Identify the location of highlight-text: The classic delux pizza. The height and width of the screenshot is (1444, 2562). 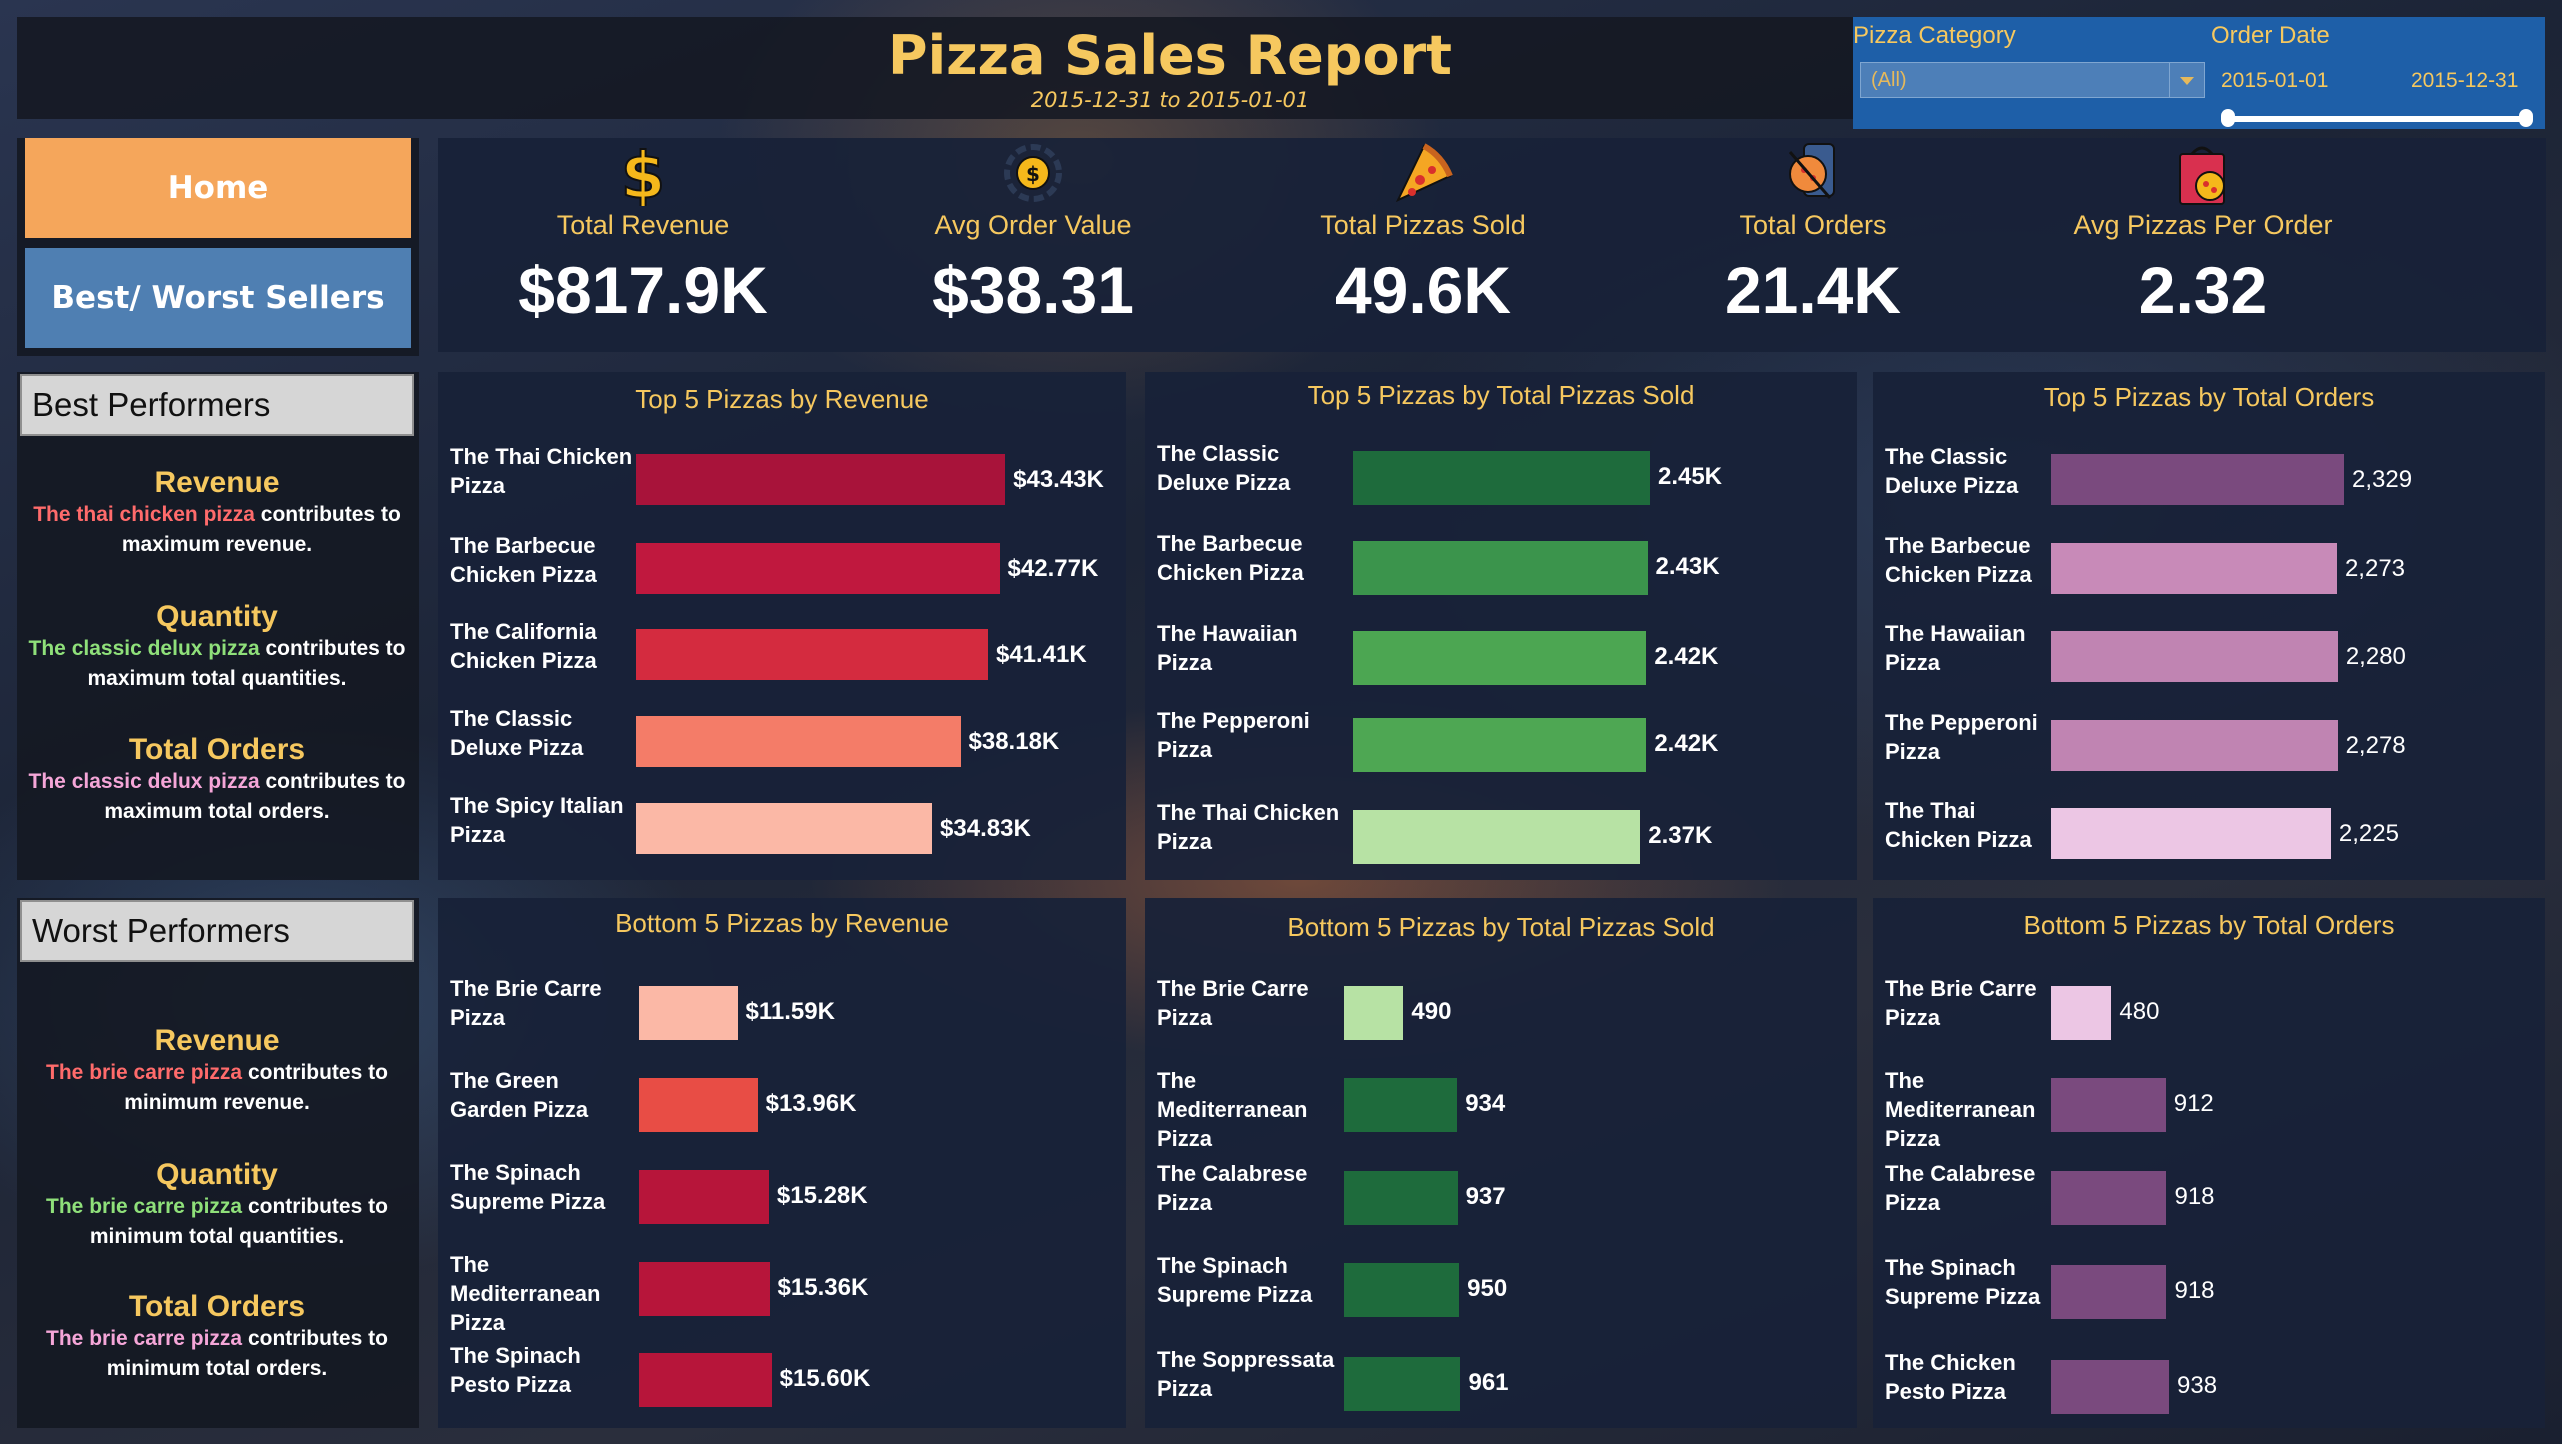
(144, 648).